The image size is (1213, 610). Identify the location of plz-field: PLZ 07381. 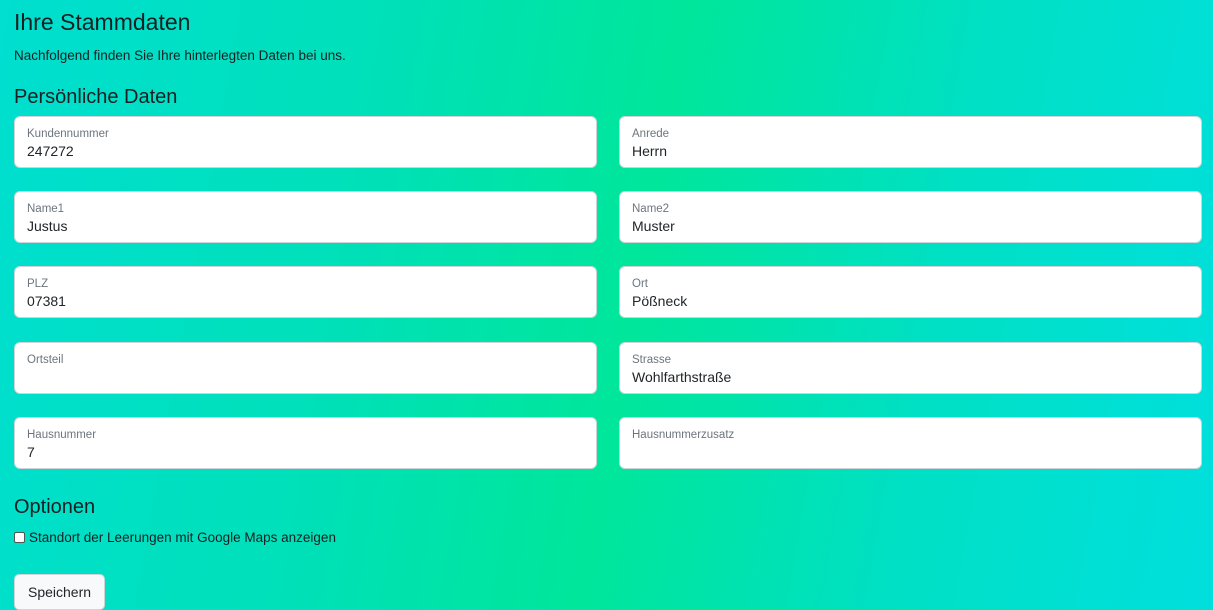
(305, 292).